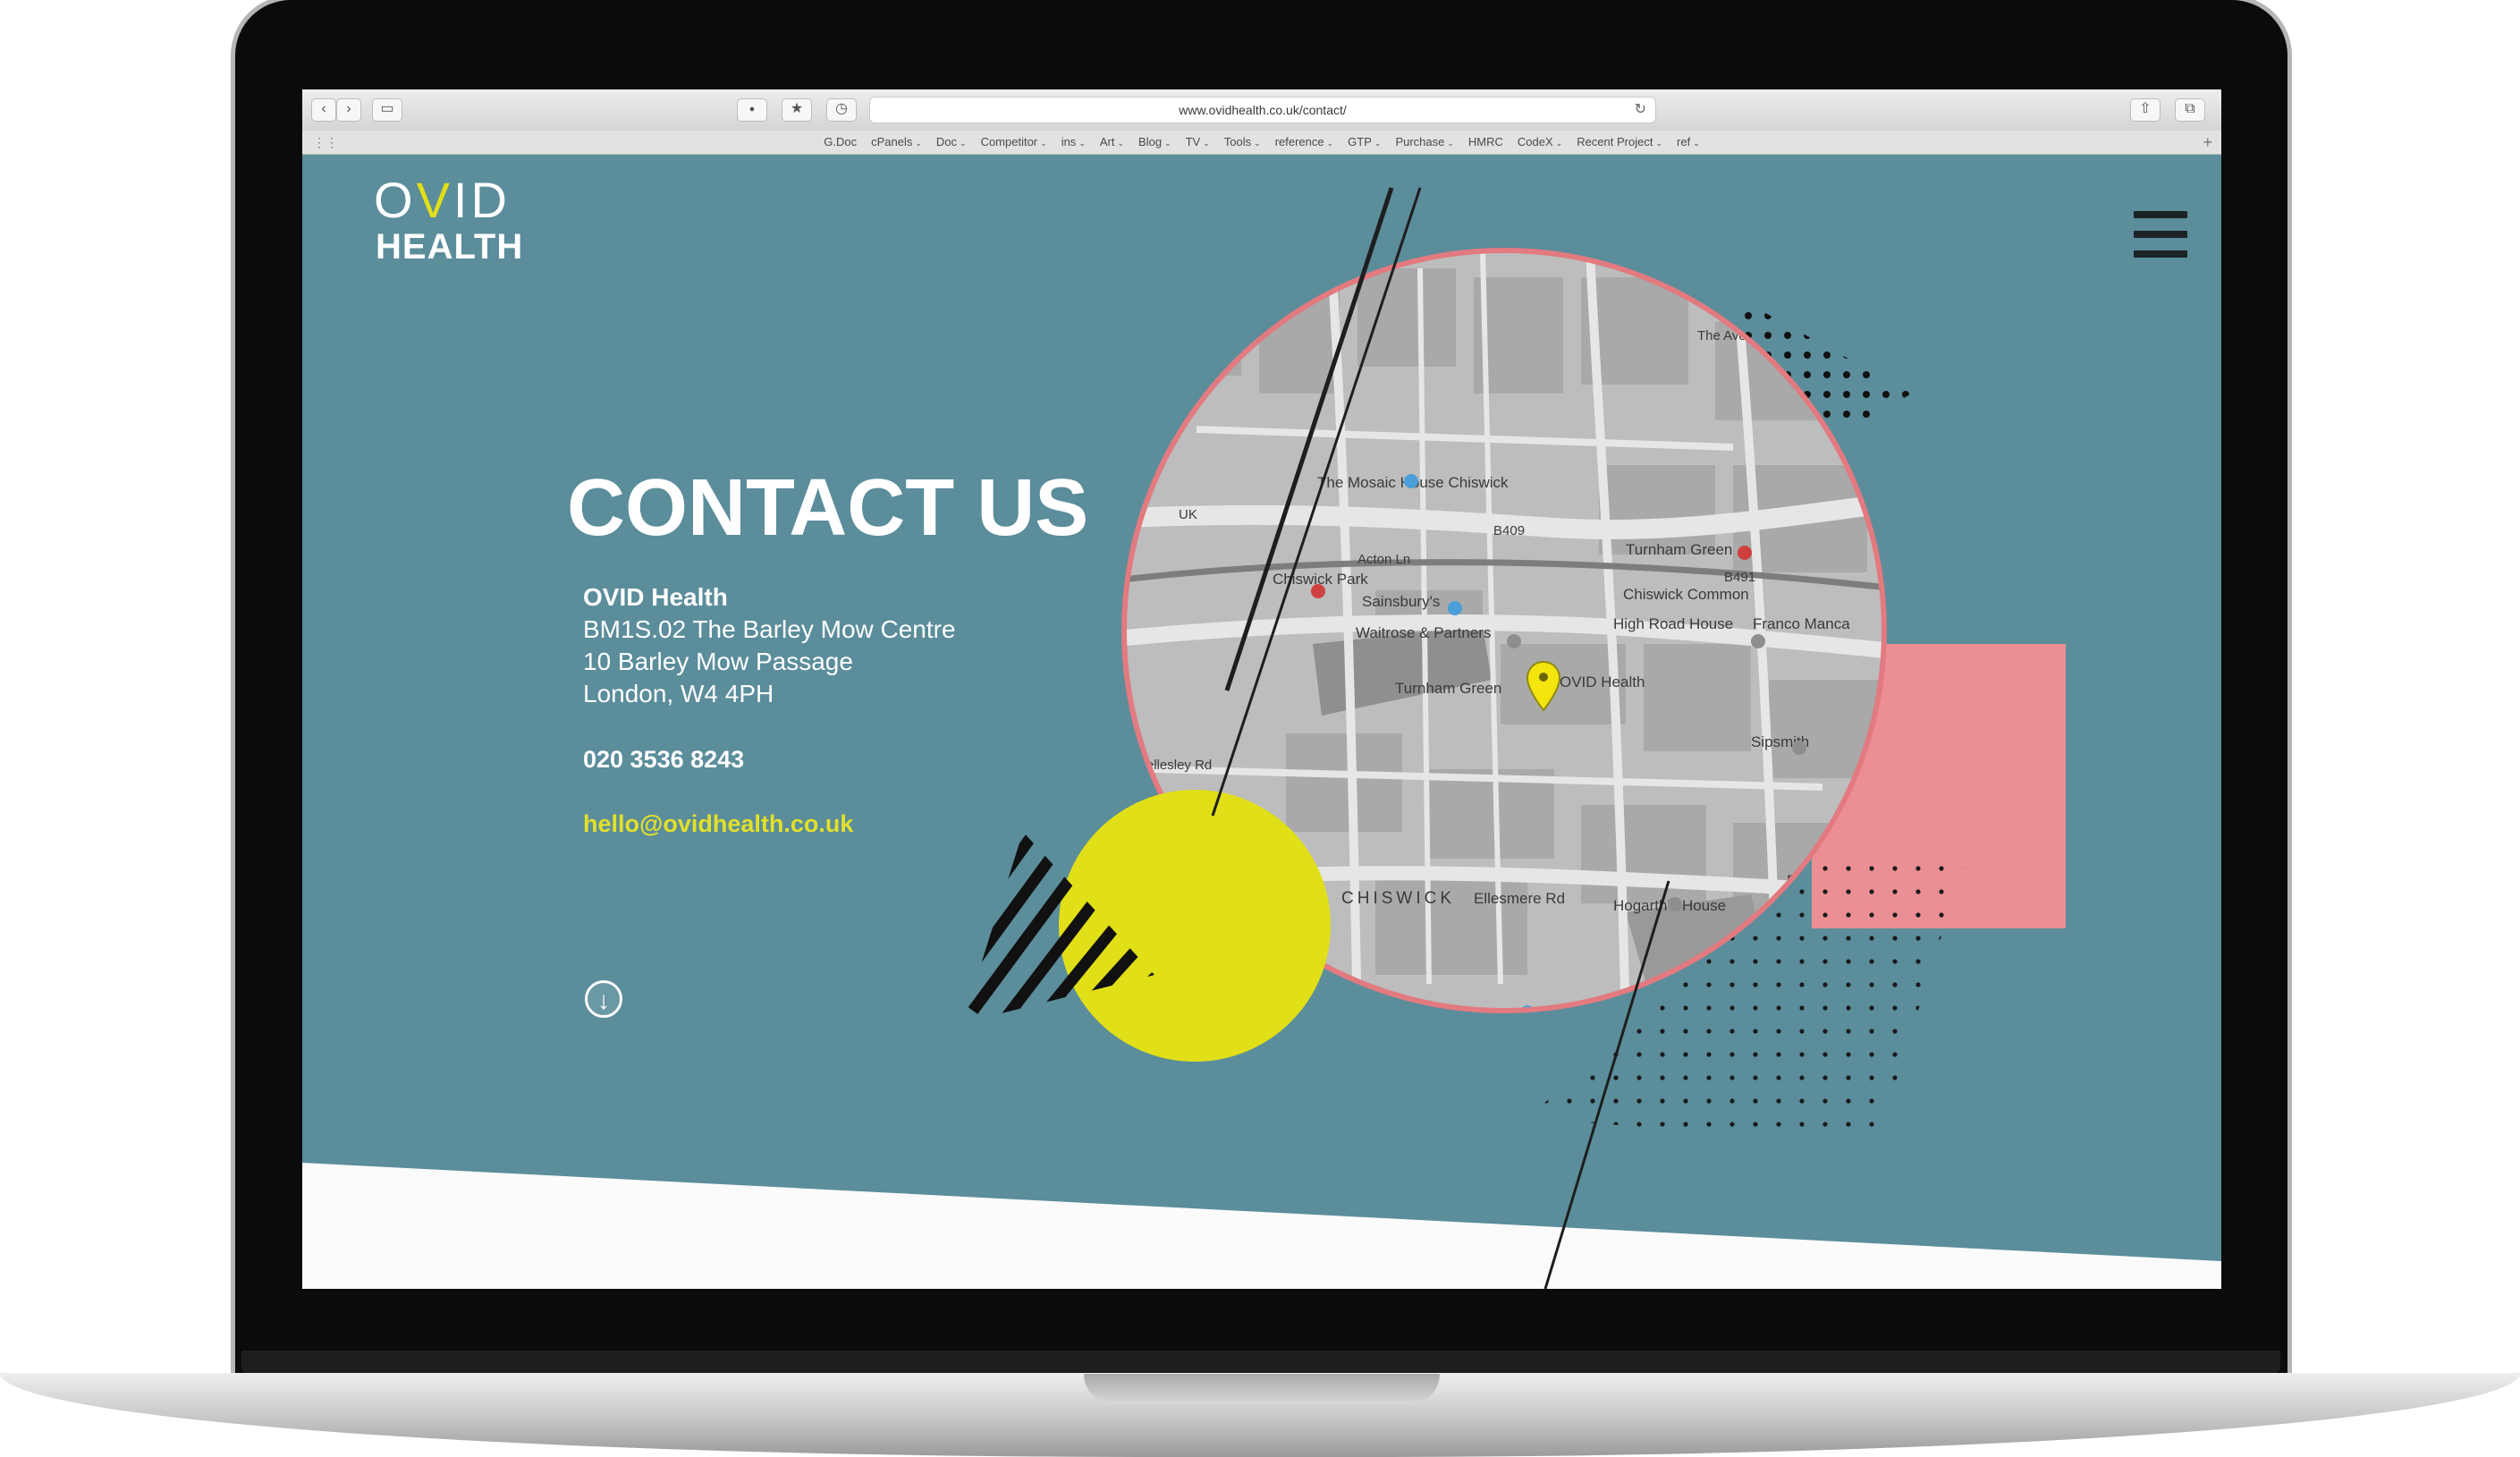  I want to click on scroll-down-icon: ↓, so click(603, 999).